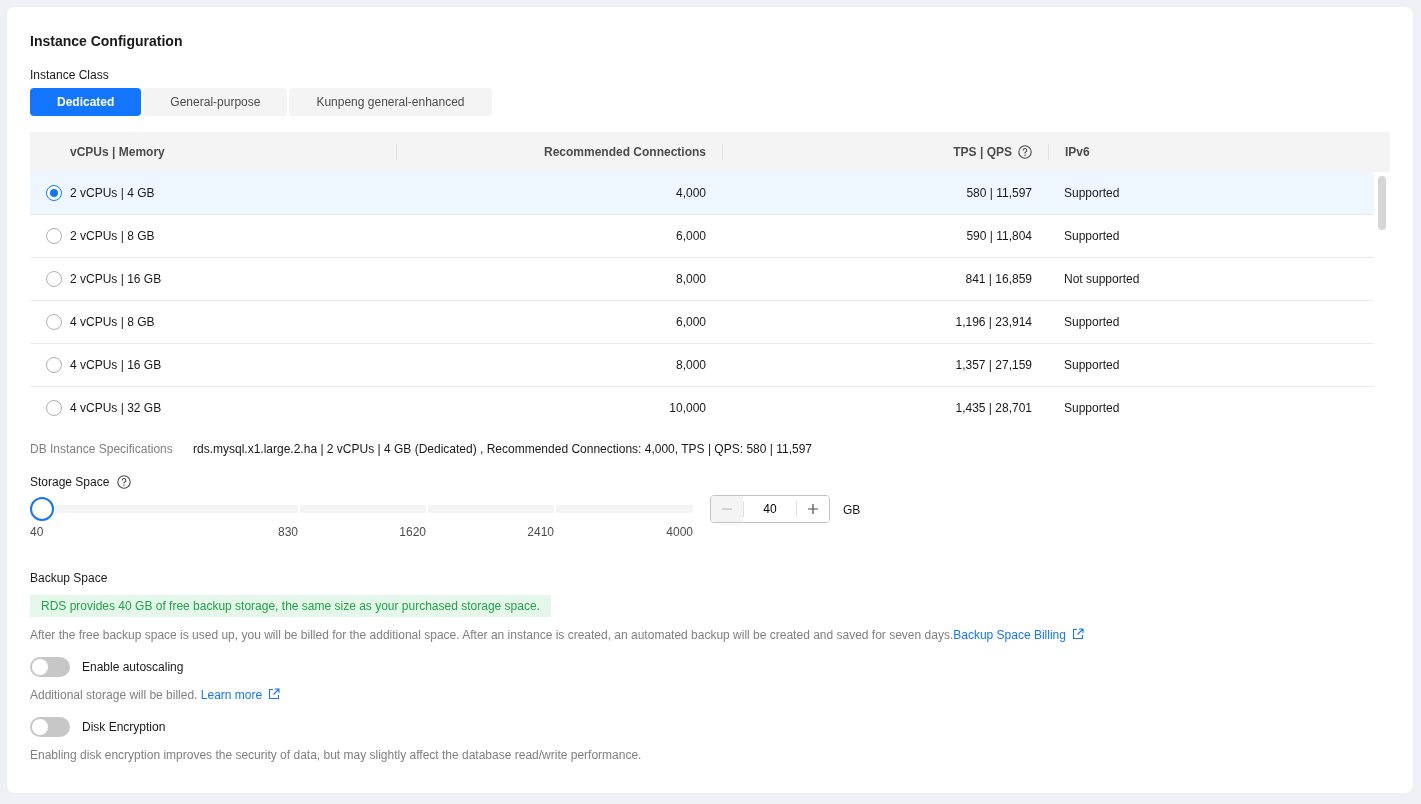 This screenshot has height=804, width=1421. I want to click on unit-label: GB, so click(852, 510).